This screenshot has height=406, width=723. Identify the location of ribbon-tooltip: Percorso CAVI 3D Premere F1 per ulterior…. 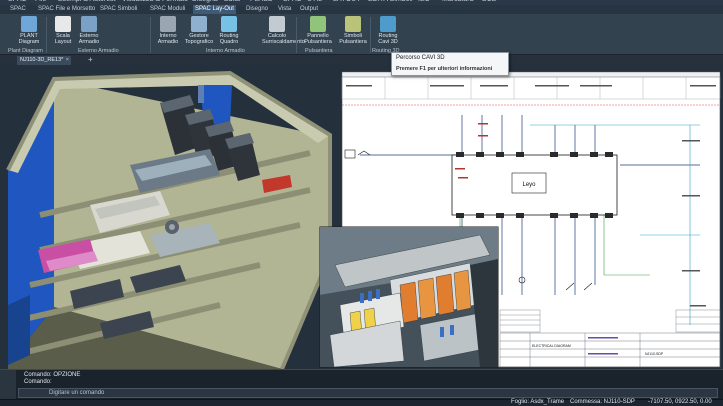
(450, 64).